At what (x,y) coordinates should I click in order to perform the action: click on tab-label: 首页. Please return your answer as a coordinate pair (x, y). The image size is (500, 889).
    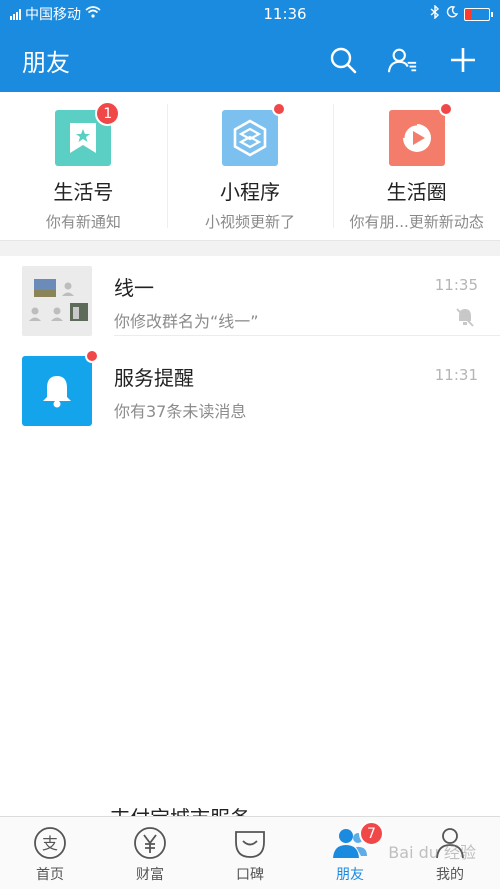
    Looking at the image, I should click on (50, 875).